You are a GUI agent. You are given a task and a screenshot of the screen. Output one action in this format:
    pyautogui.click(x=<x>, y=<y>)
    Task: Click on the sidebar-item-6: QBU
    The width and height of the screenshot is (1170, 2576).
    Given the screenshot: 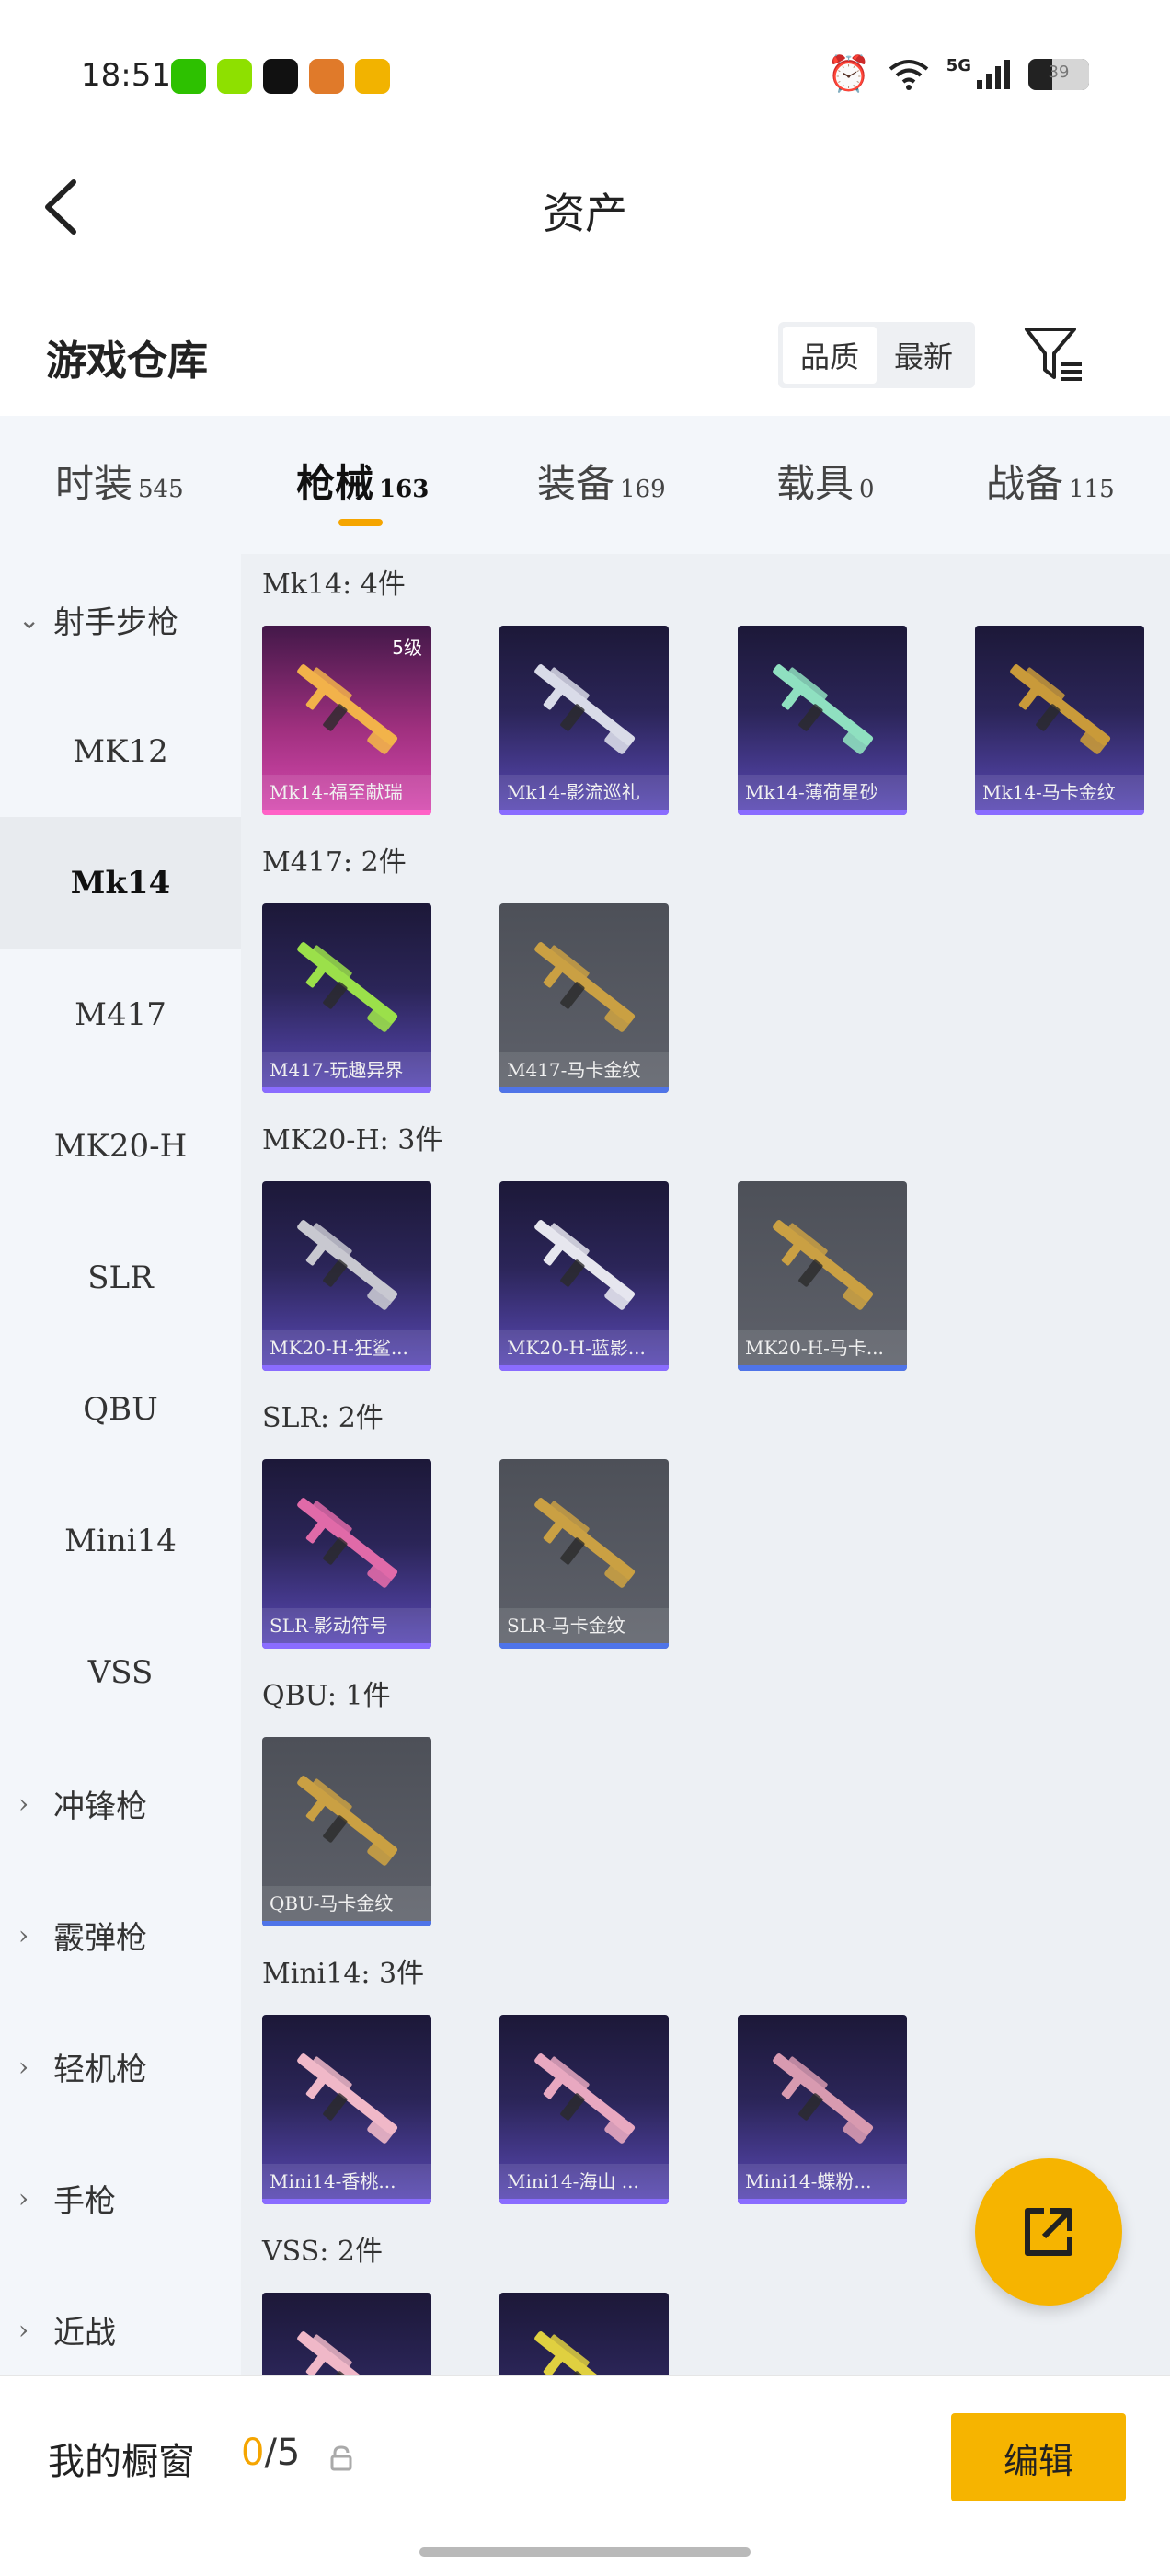 What is the action you would take?
    pyautogui.click(x=120, y=1409)
    